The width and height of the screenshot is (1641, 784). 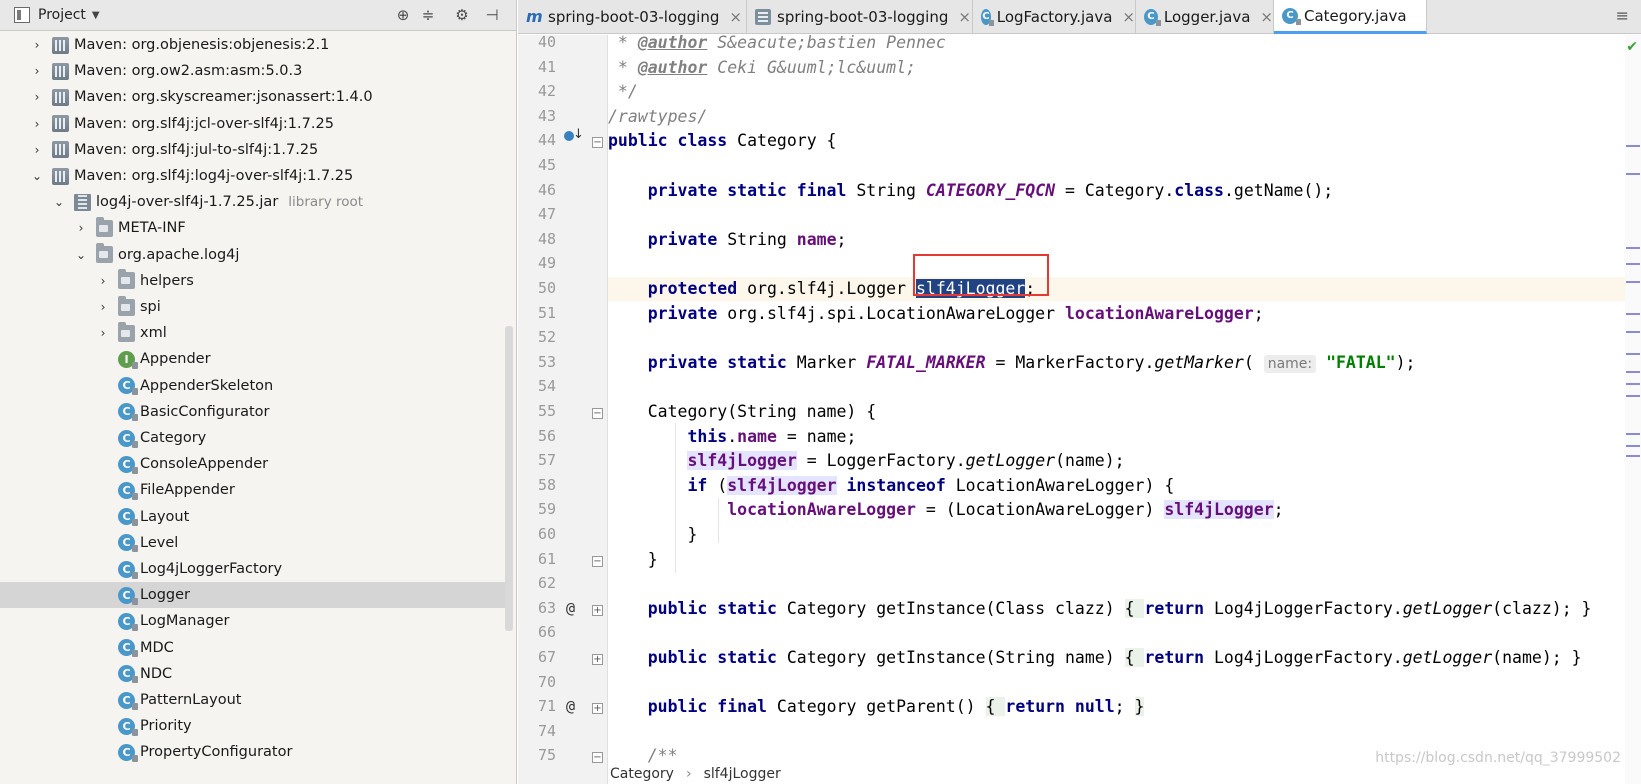 What do you see at coordinates (252, 124) in the screenshot?
I see `tree-item: › Maven: org.slf4j:jcl-over-slf4j:1.7.25` at bounding box center [252, 124].